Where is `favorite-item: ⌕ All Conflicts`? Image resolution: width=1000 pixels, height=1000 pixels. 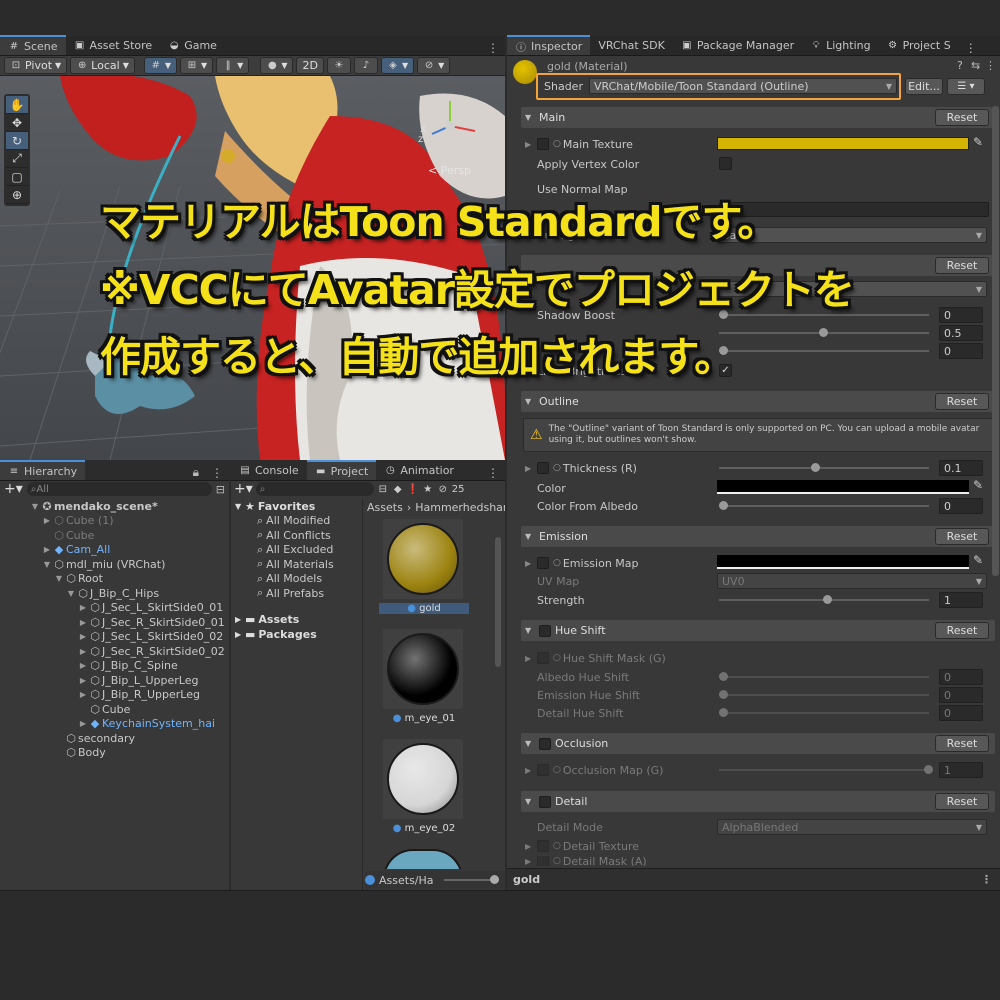 favorite-item: ⌕ All Conflicts is located at coordinates (296, 535).